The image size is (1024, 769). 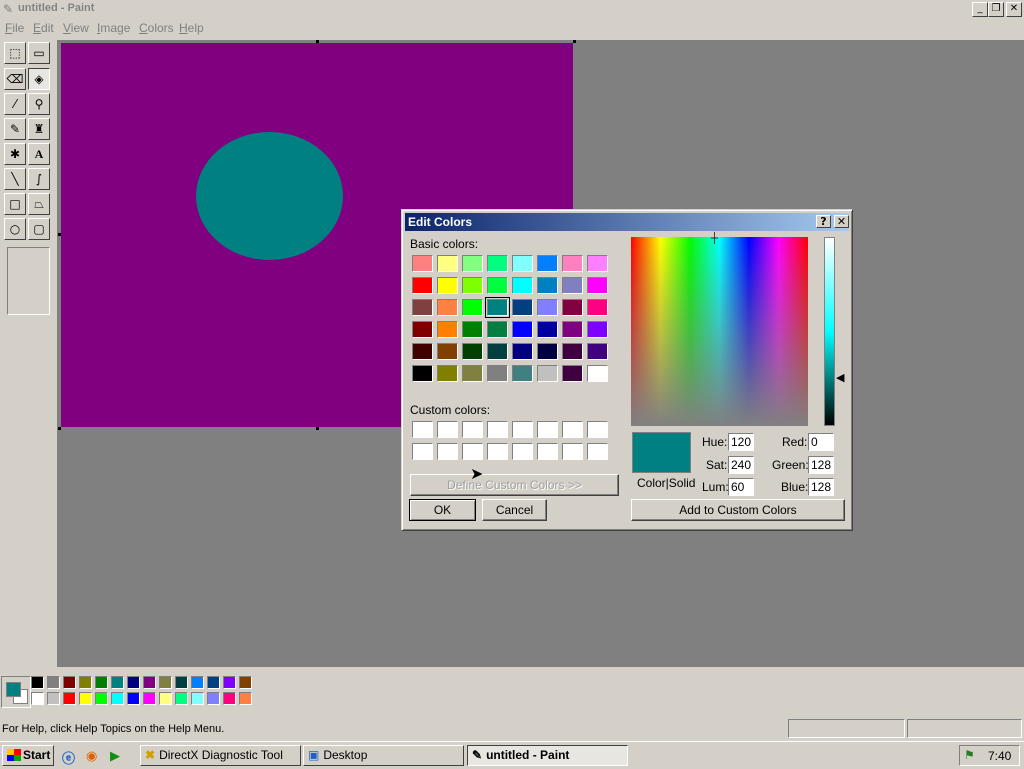 What do you see at coordinates (547, 755) in the screenshot?
I see `taskbar-button-paint: ✎ untitled - Paint` at bounding box center [547, 755].